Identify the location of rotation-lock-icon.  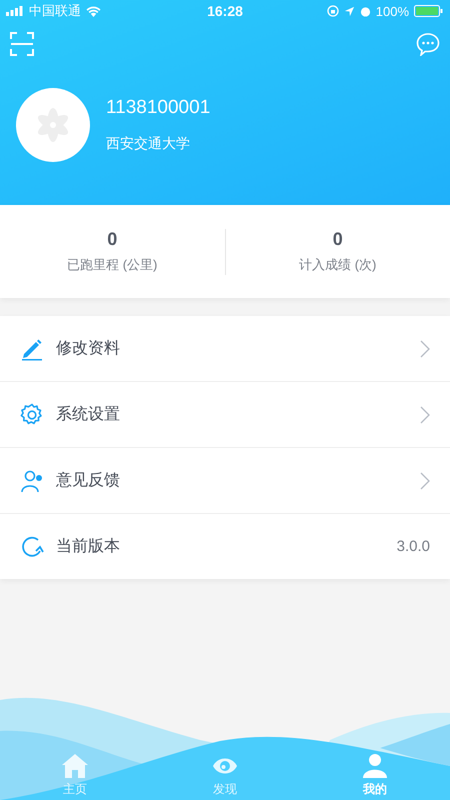
(332, 11).